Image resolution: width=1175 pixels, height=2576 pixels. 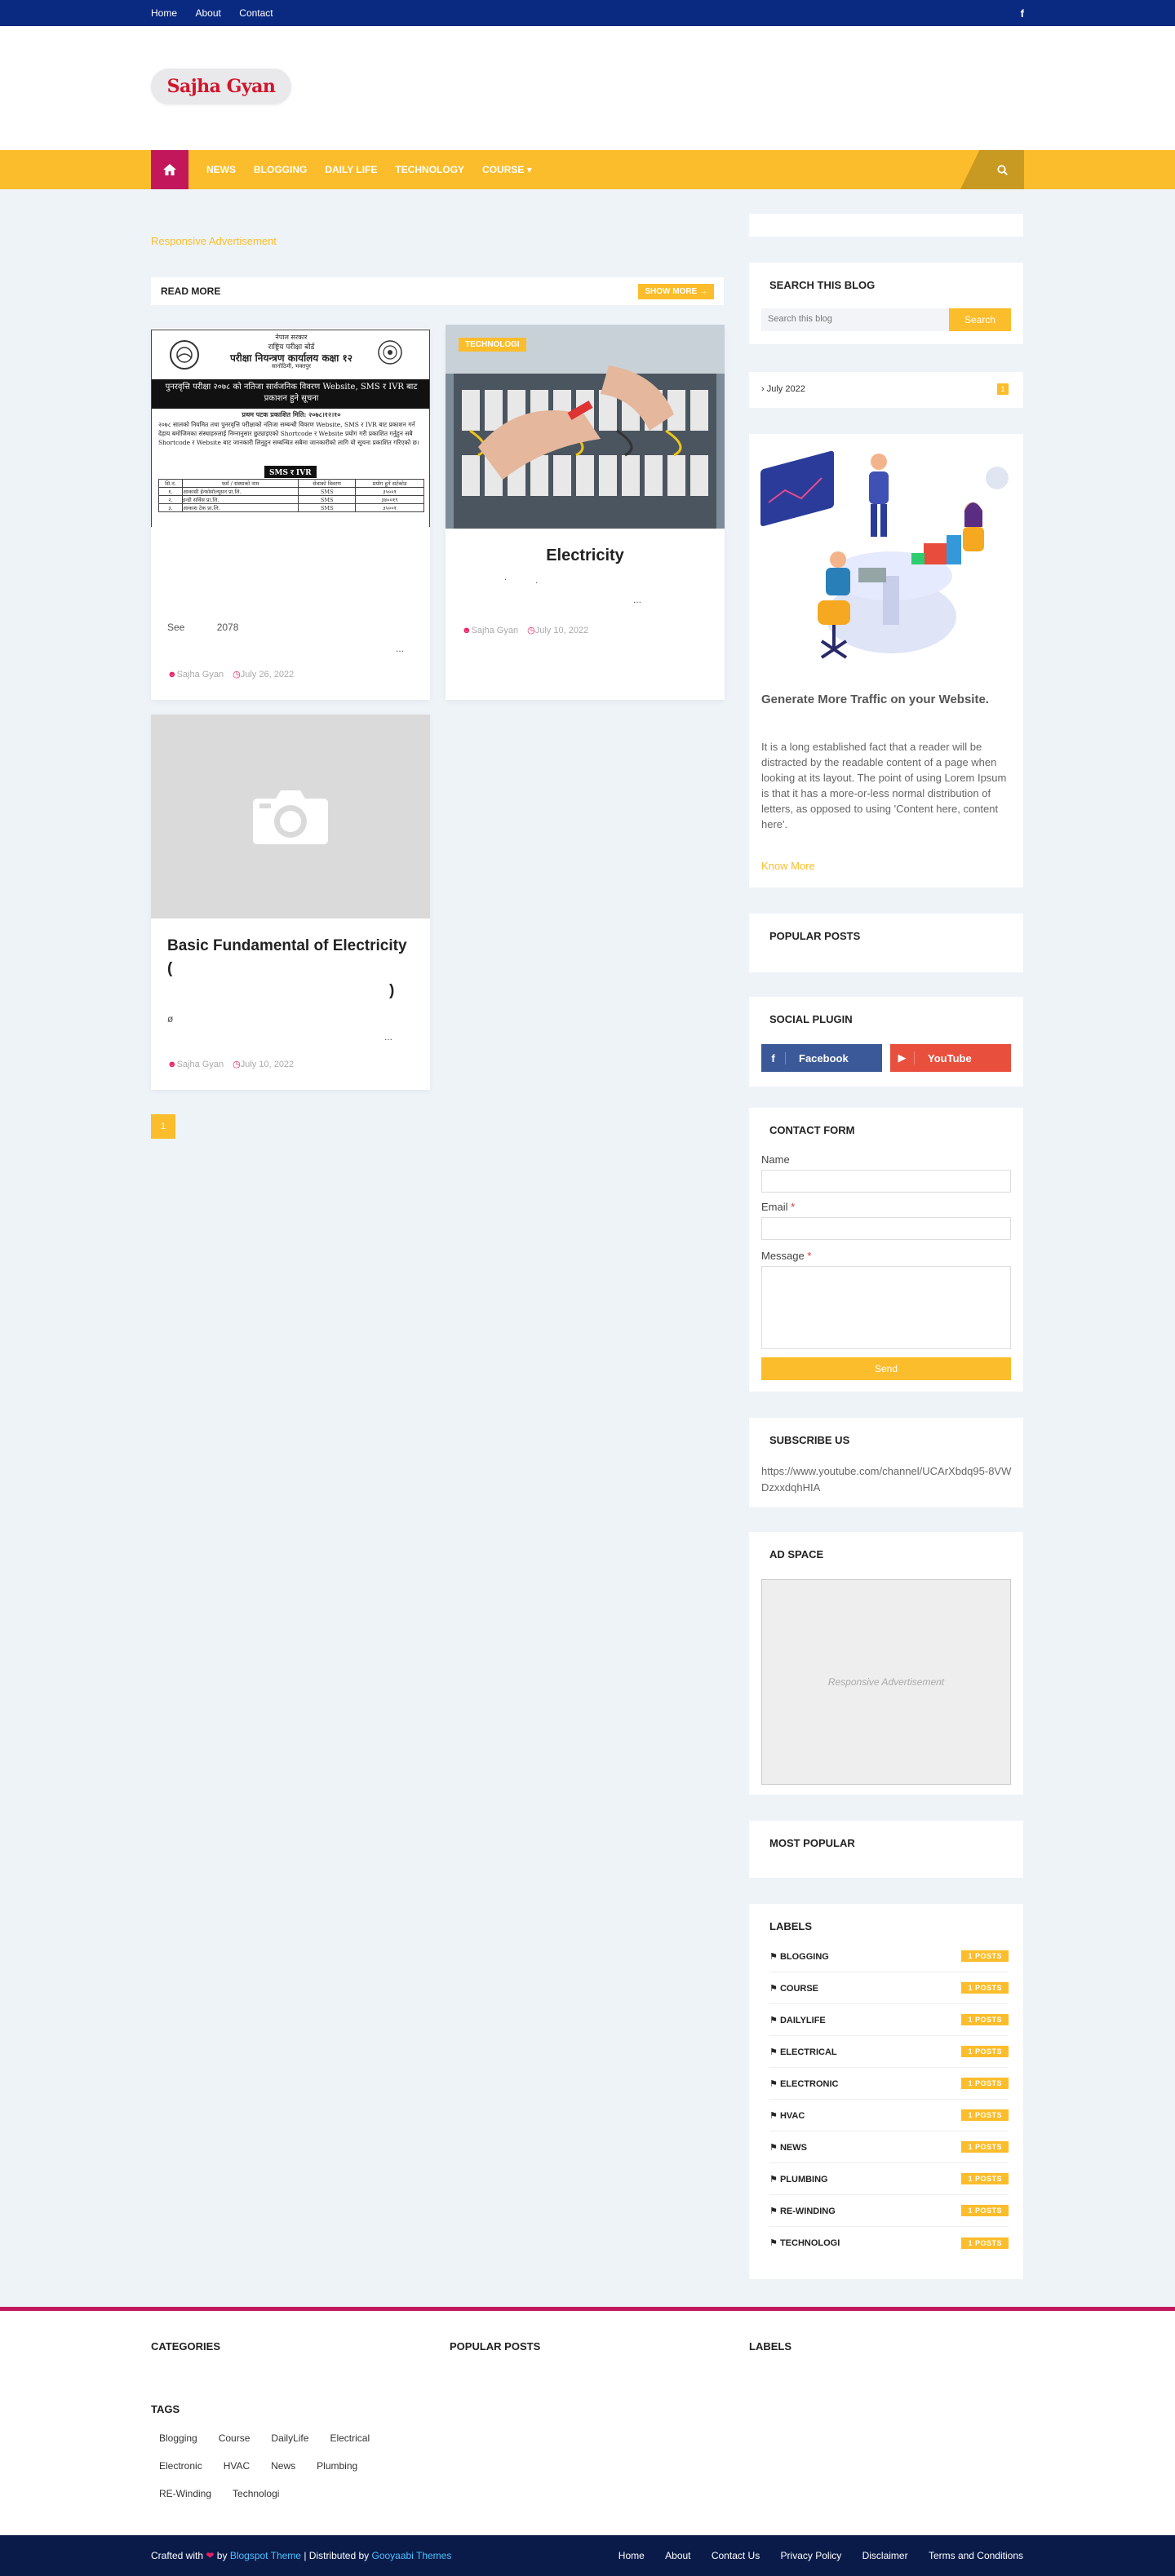 What do you see at coordinates (207, 13) in the screenshot?
I see `top-link-about: About` at bounding box center [207, 13].